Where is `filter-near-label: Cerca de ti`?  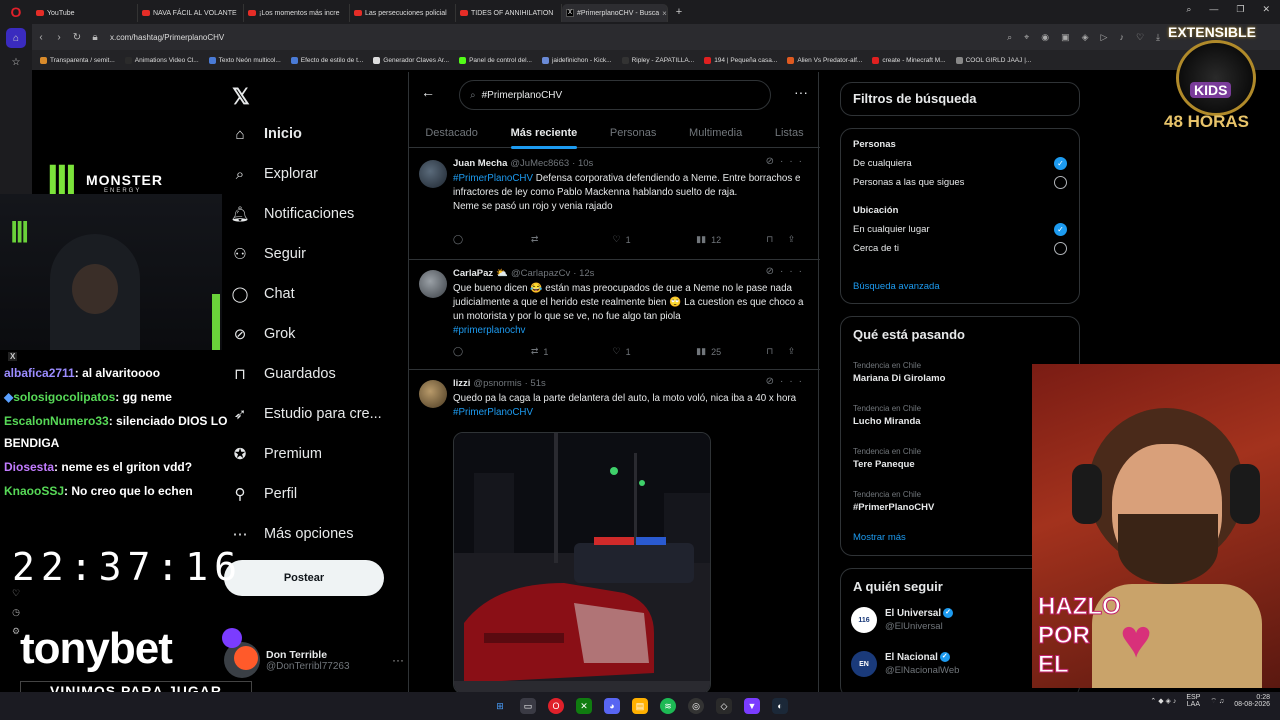 filter-near-label: Cerca de ti is located at coordinates (876, 248).